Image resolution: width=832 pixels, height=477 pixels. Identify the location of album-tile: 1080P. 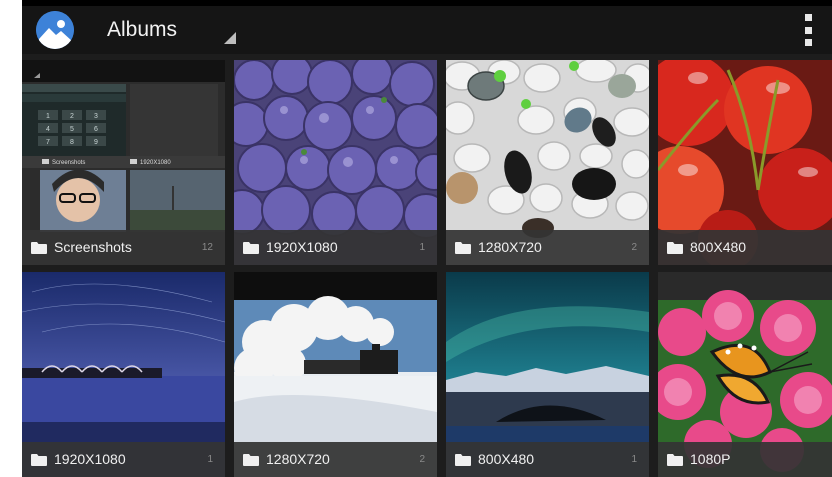
(745, 374).